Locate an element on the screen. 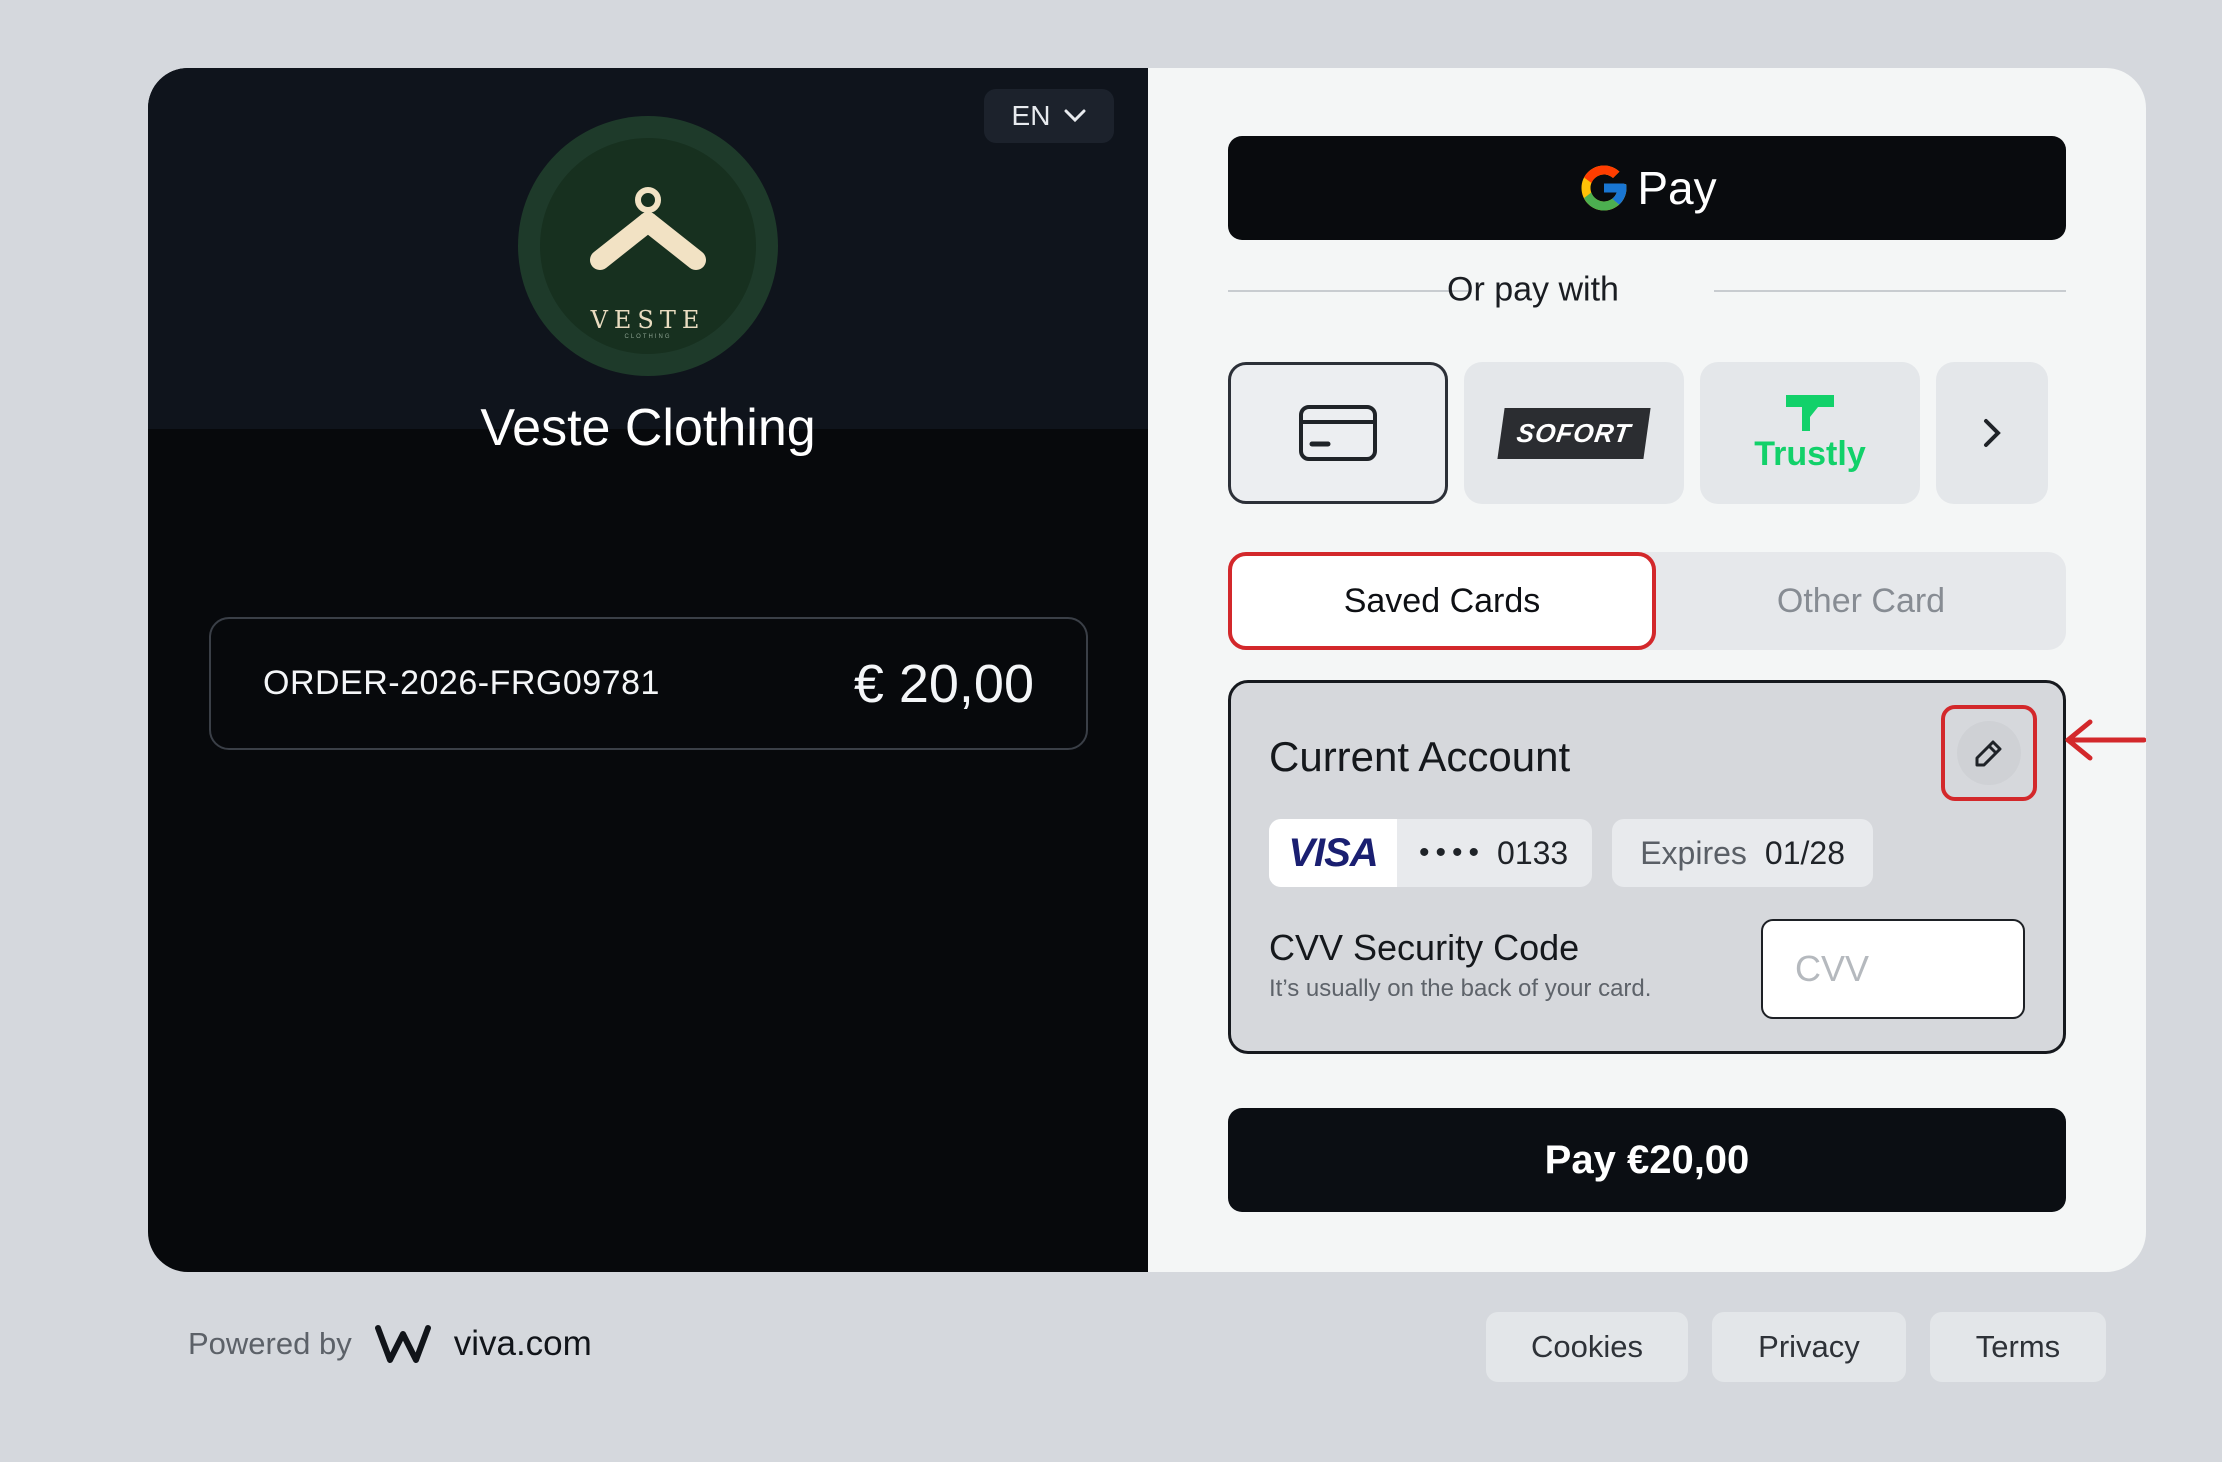  card-expiry-pill: Expires 01/28 is located at coordinates (1742, 853).